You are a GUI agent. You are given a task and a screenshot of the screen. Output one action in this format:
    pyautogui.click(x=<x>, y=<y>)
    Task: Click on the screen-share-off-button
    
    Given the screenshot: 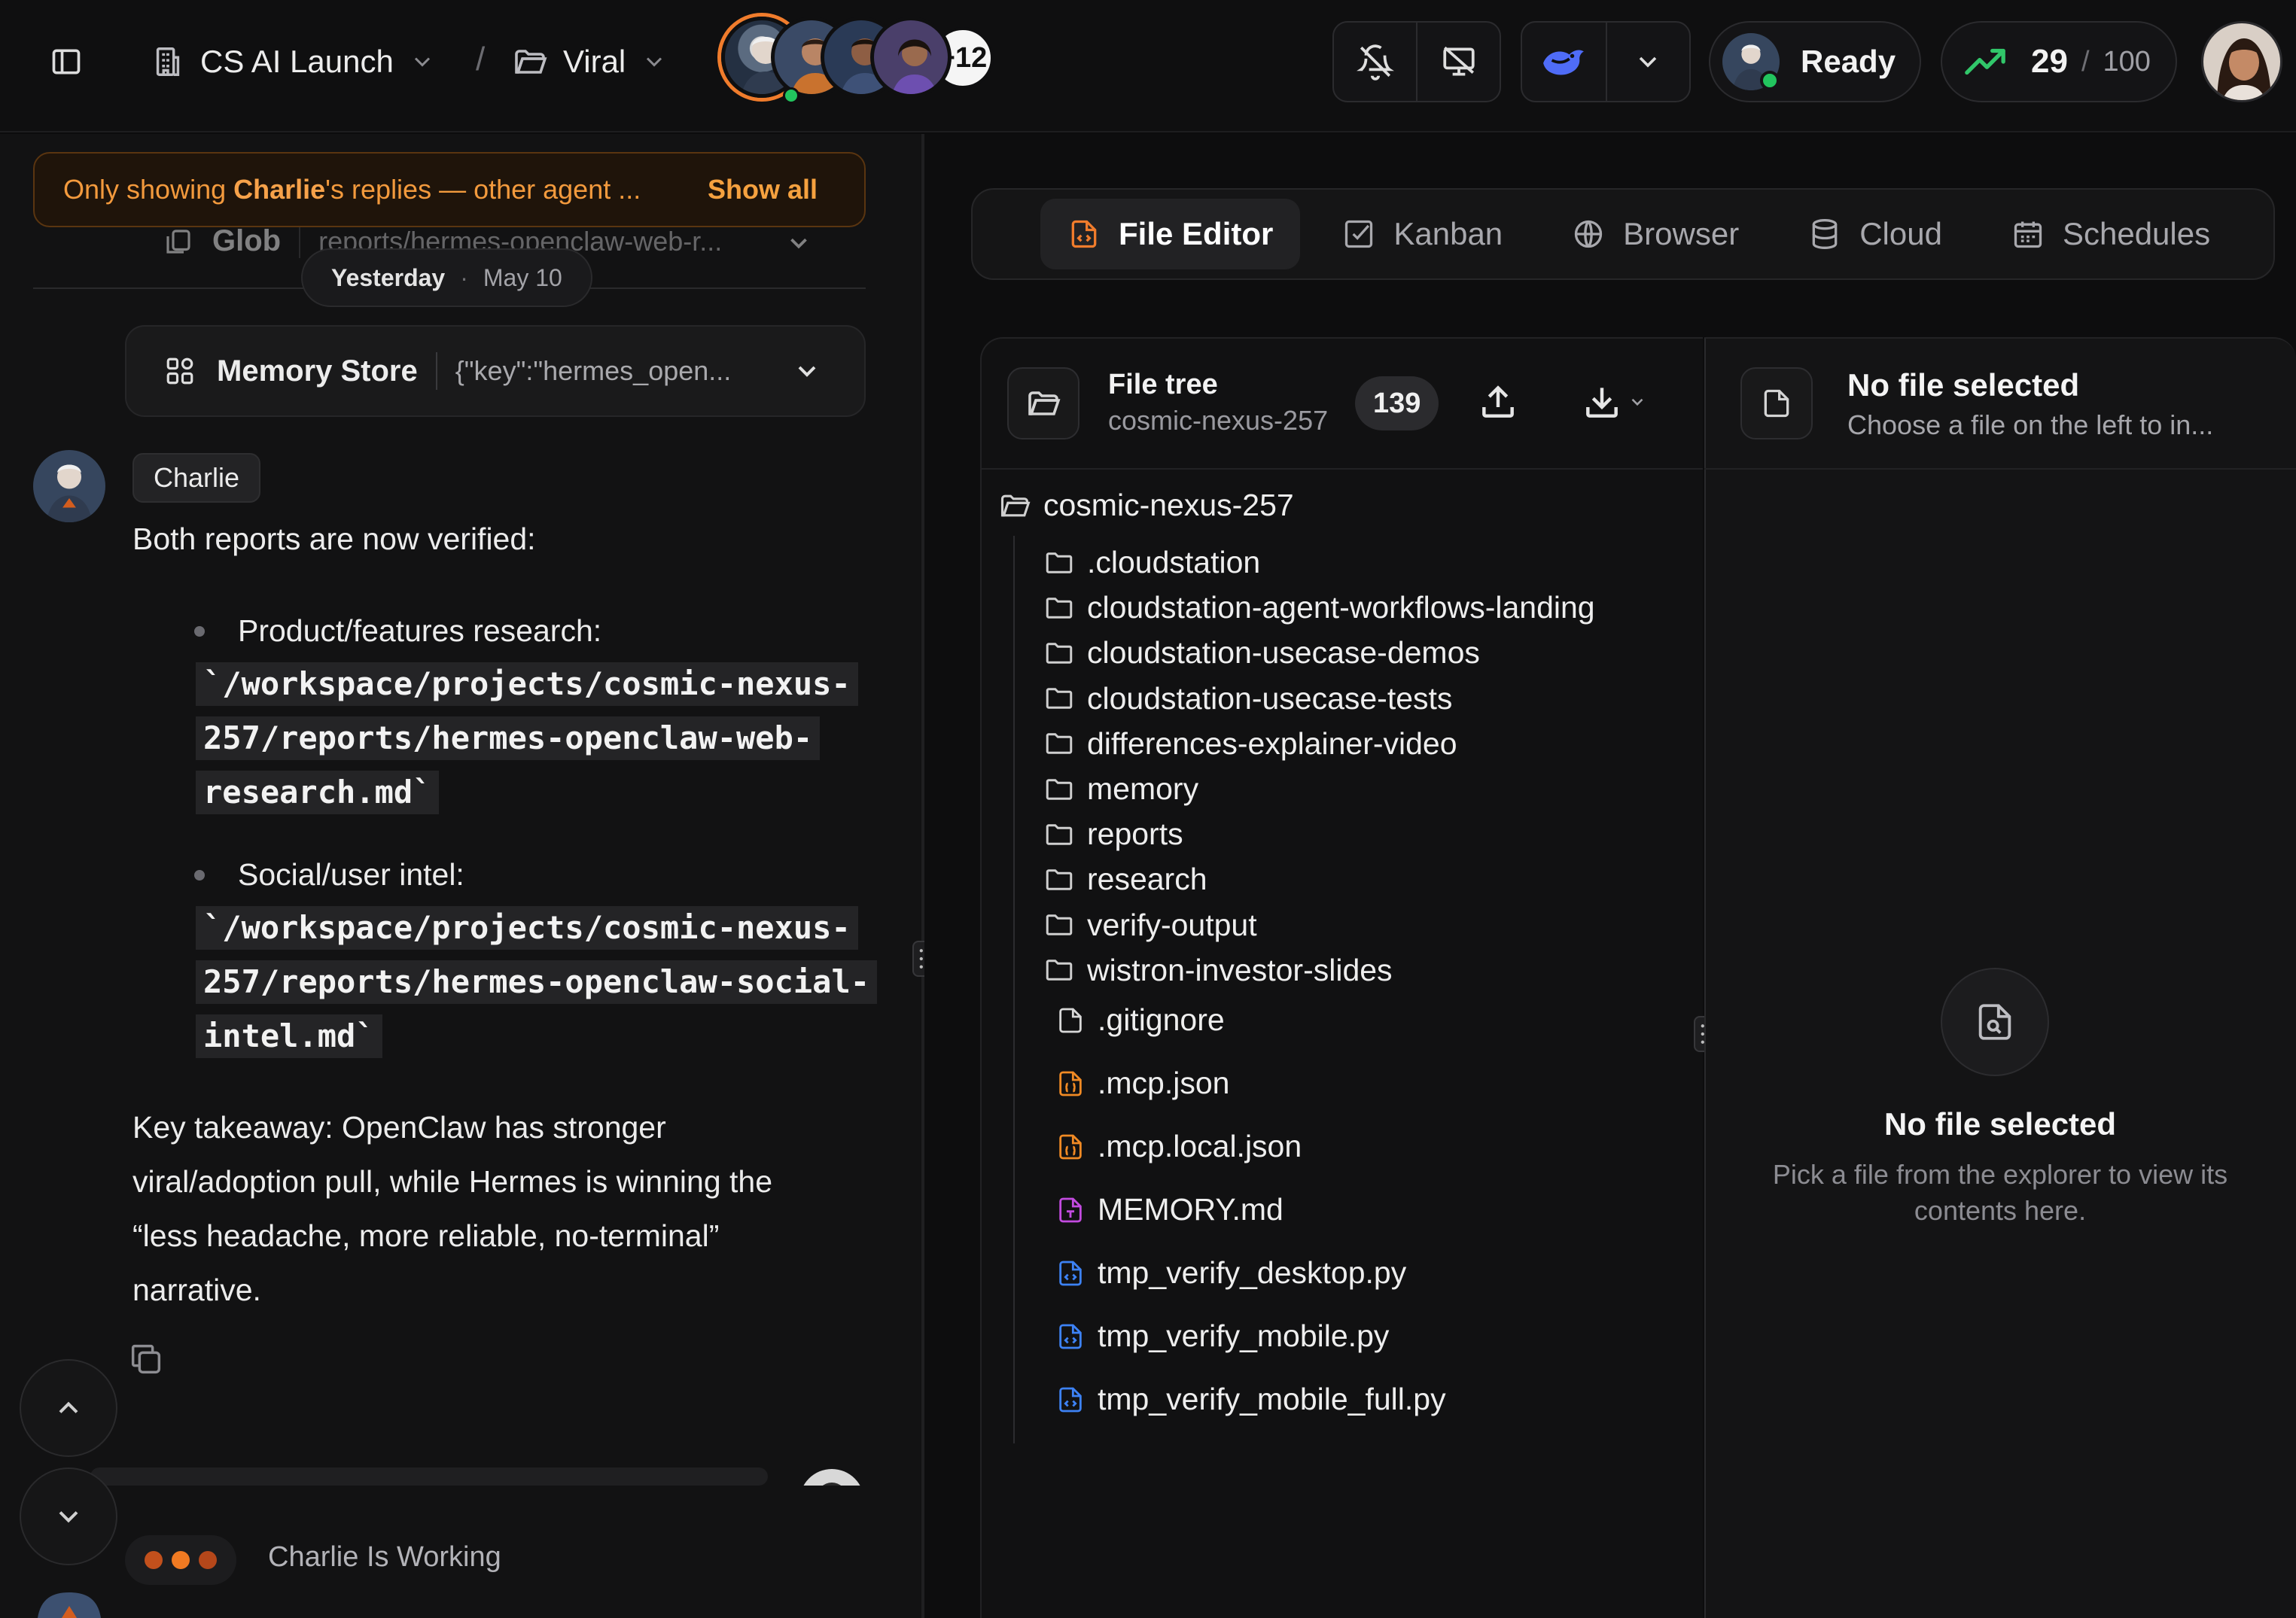 What is the action you would take?
    pyautogui.click(x=1458, y=62)
    